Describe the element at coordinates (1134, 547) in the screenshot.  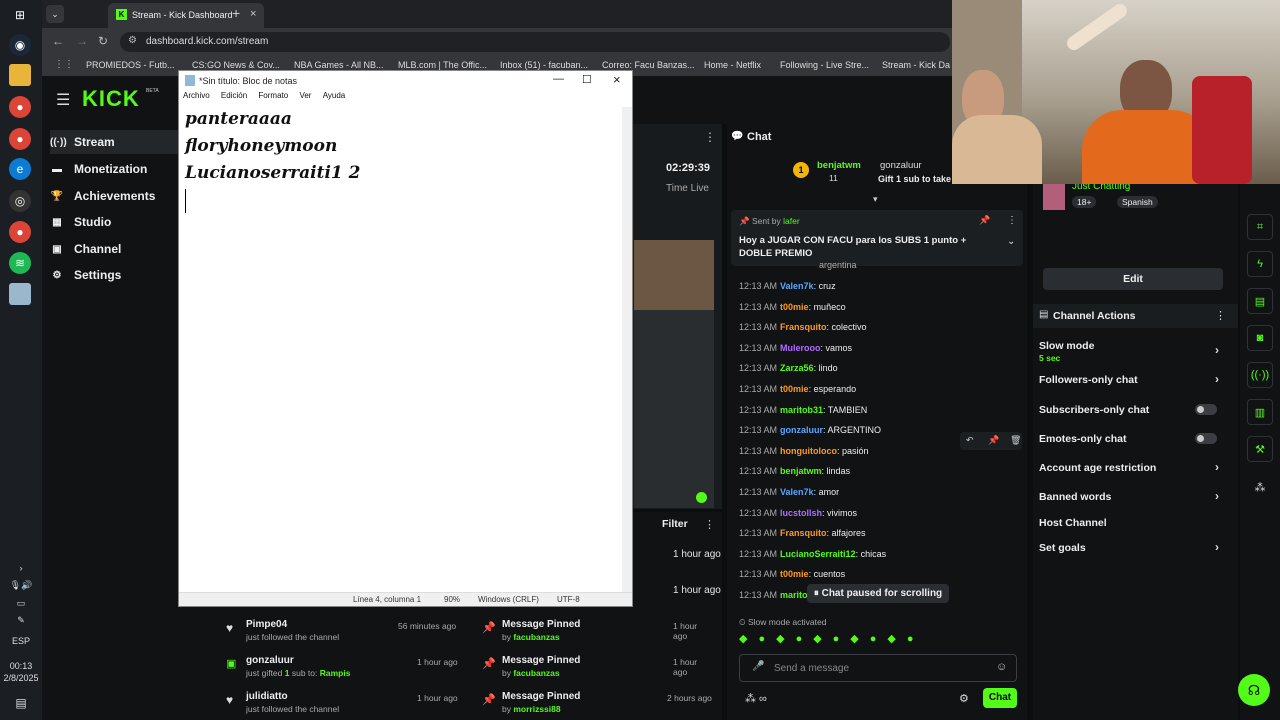
I see `action-set-goals: Set goals ›` at that location.